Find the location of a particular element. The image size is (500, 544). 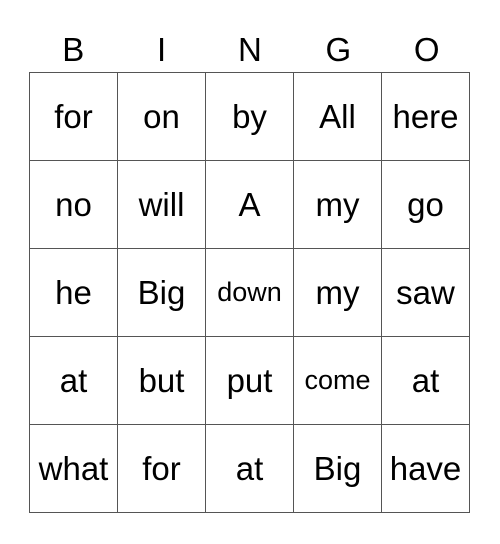

grid-row: at but put come at is located at coordinates (249, 380).